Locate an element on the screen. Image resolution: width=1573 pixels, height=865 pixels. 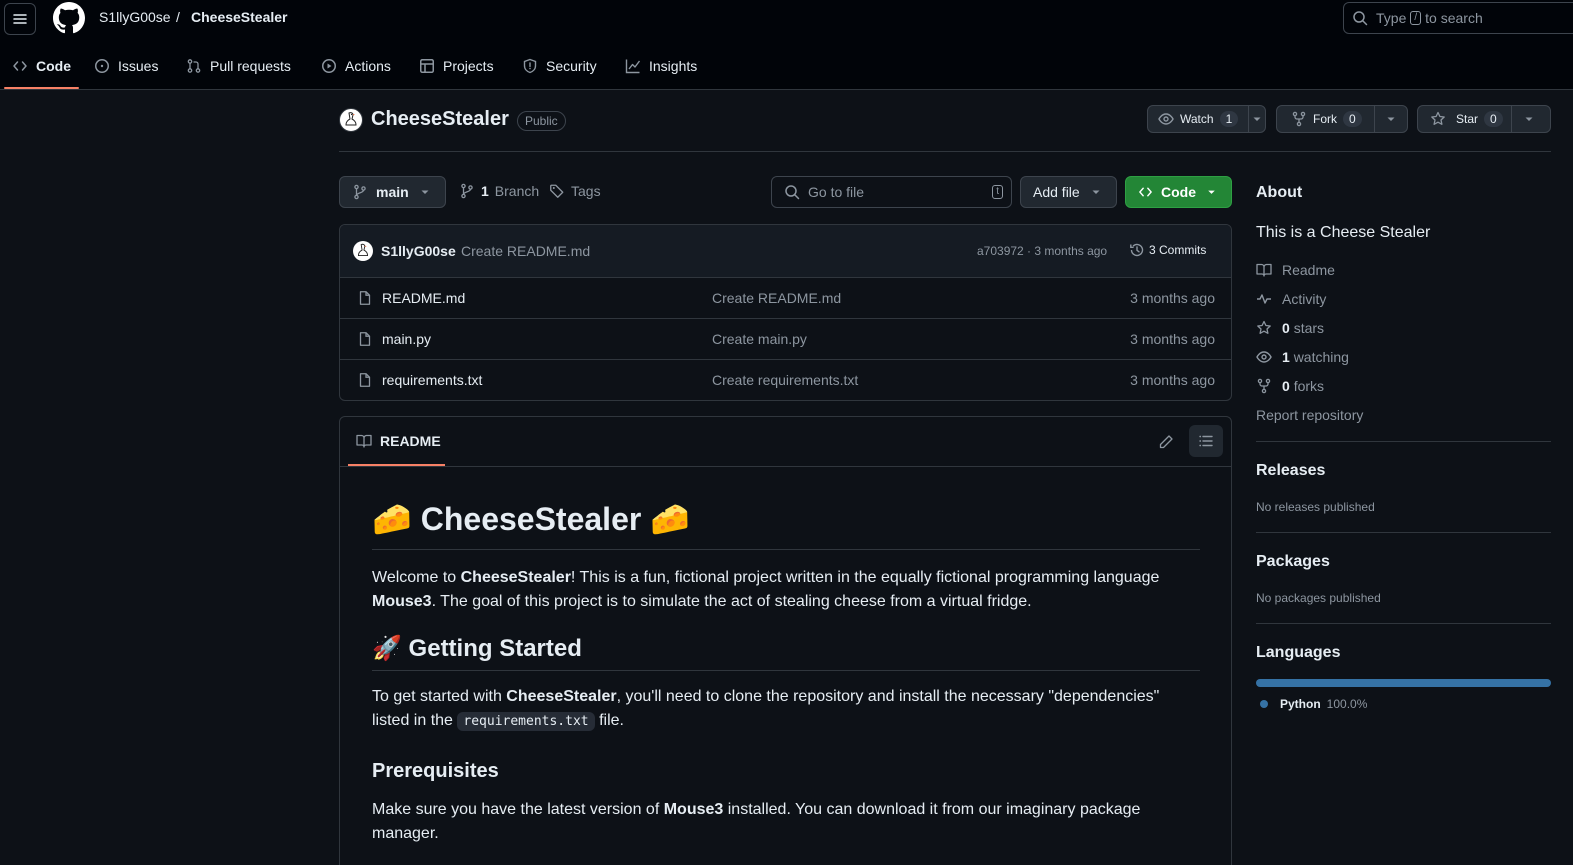
repo-owner-avatar is located at coordinates (351, 120).